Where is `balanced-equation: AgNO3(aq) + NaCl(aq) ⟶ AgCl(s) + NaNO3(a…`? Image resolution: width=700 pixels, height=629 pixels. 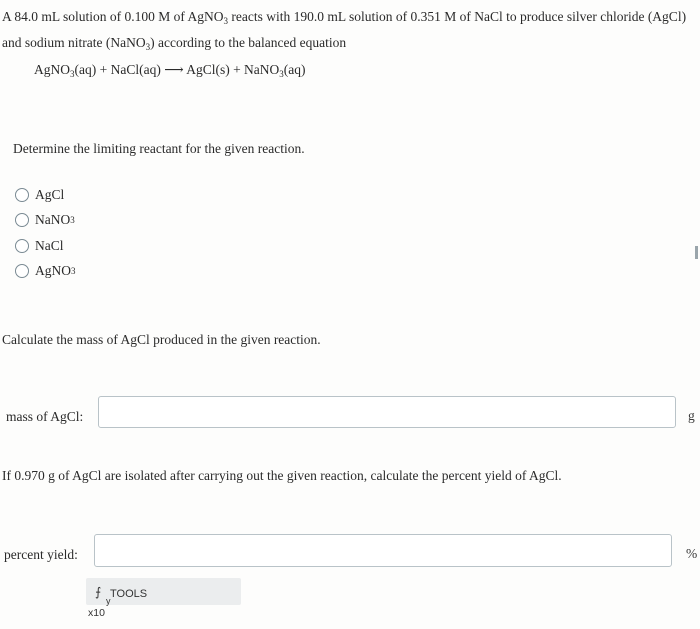 balanced-equation: AgNO3(aq) + NaCl(aq) ⟶ AgCl(s) + NaNO3(a… is located at coordinates (170, 70).